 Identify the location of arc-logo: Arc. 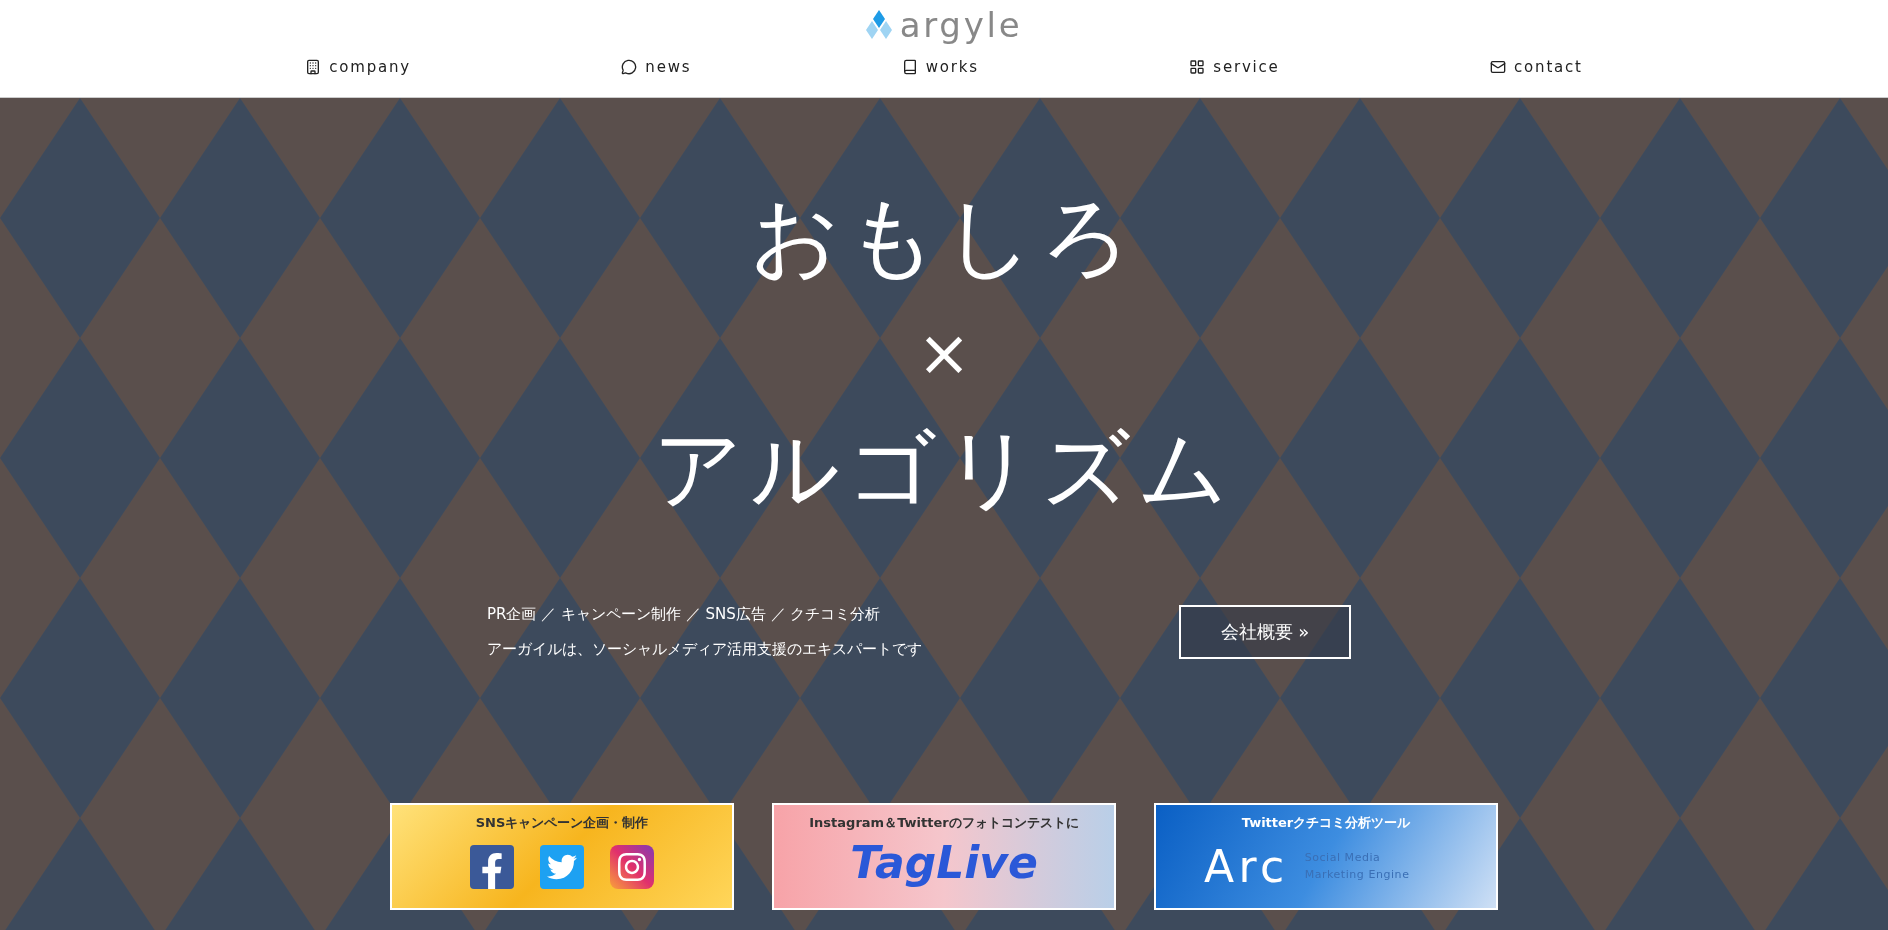
(1246, 866).